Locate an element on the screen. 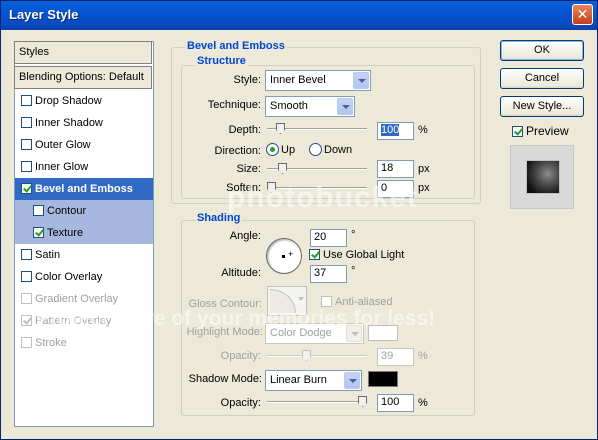  angle-unit: ° is located at coordinates (353, 235).